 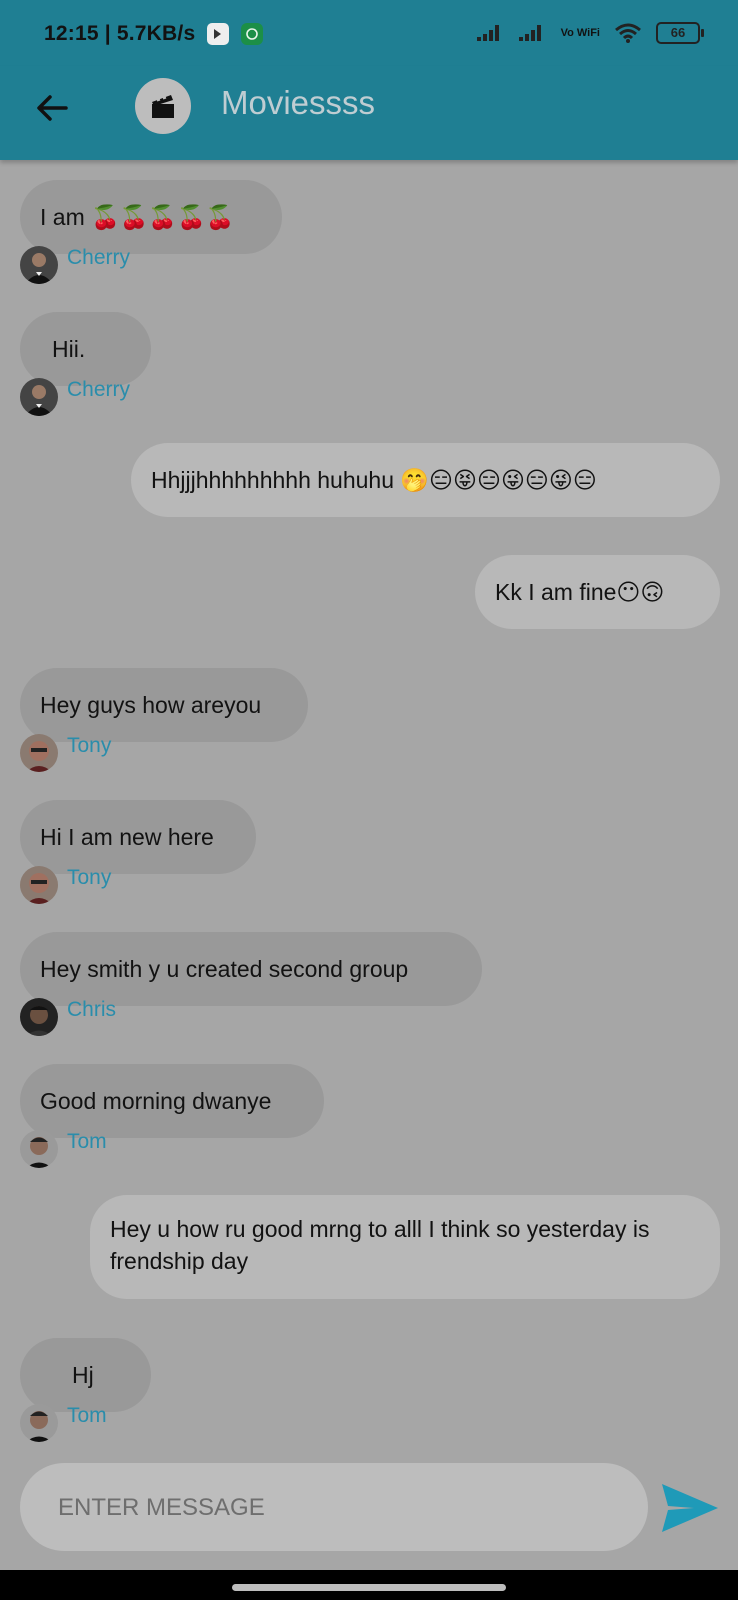 I want to click on send-button, so click(x=690, y=1508).